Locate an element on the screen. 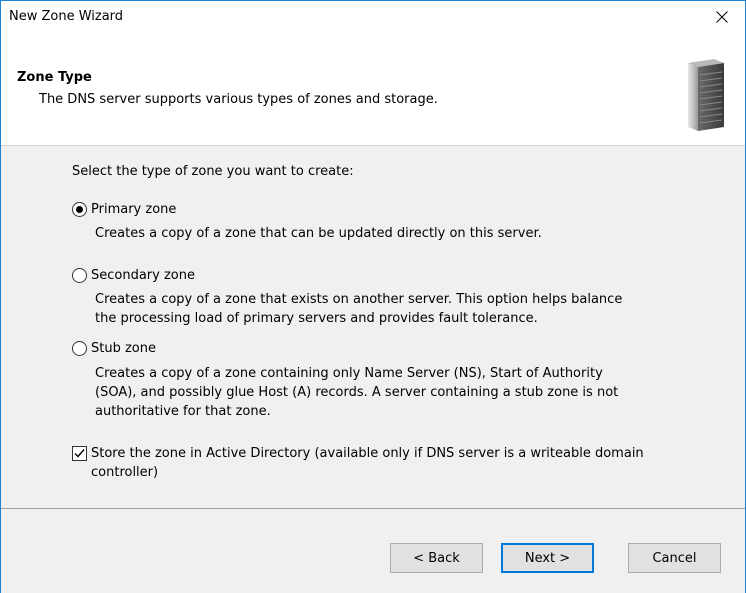 This screenshot has width=746, height=593. stub-zone-radio: Stub zone is located at coordinates (114, 348).